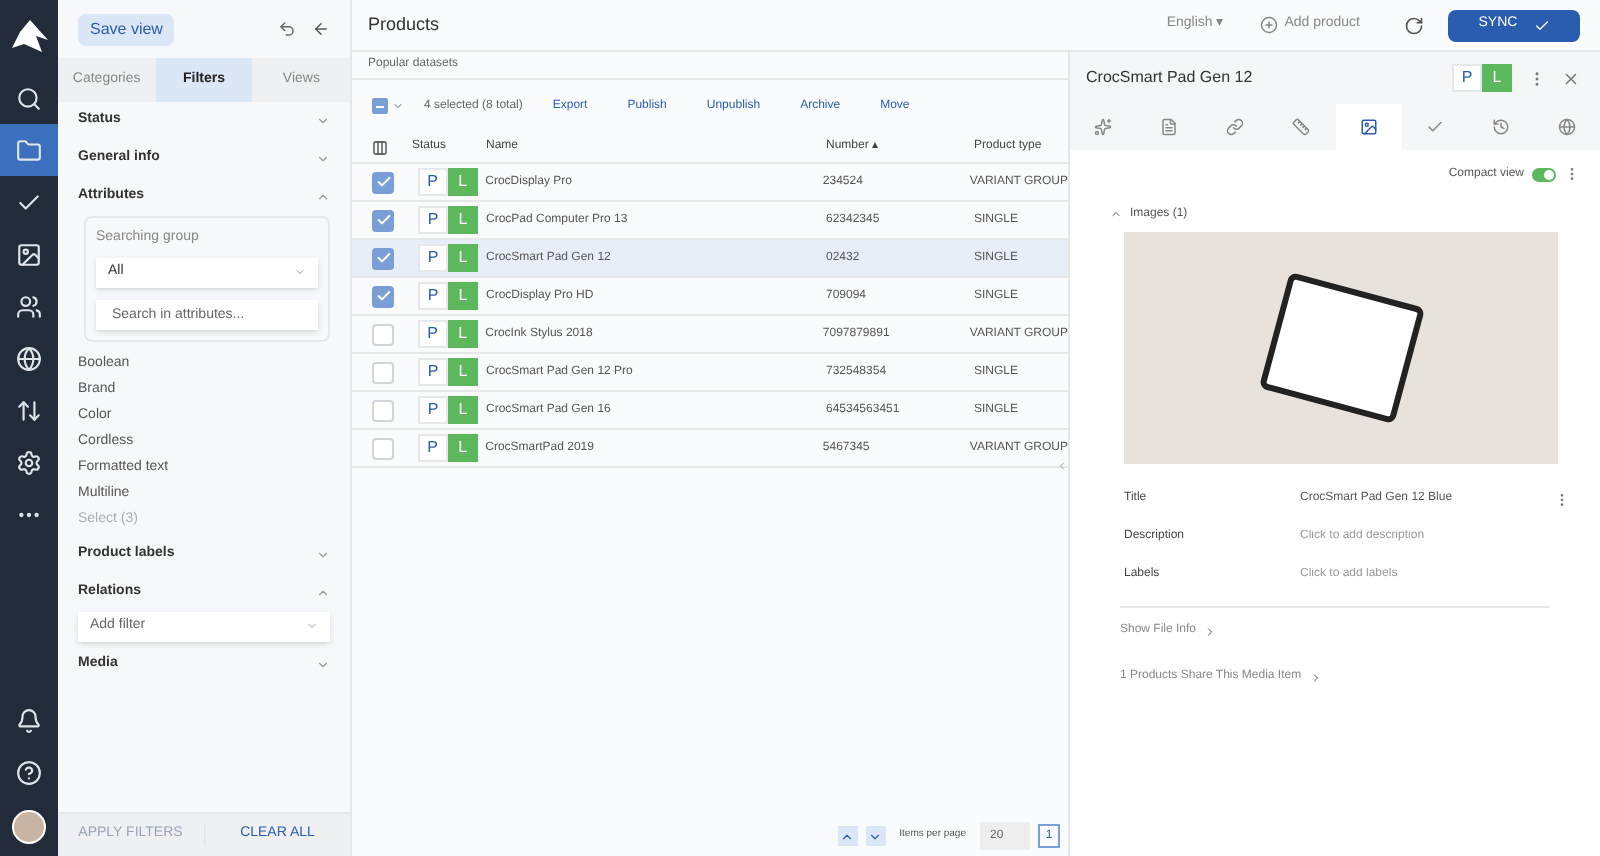 This screenshot has height=856, width=1600. I want to click on scroll-down-button, so click(875, 836).